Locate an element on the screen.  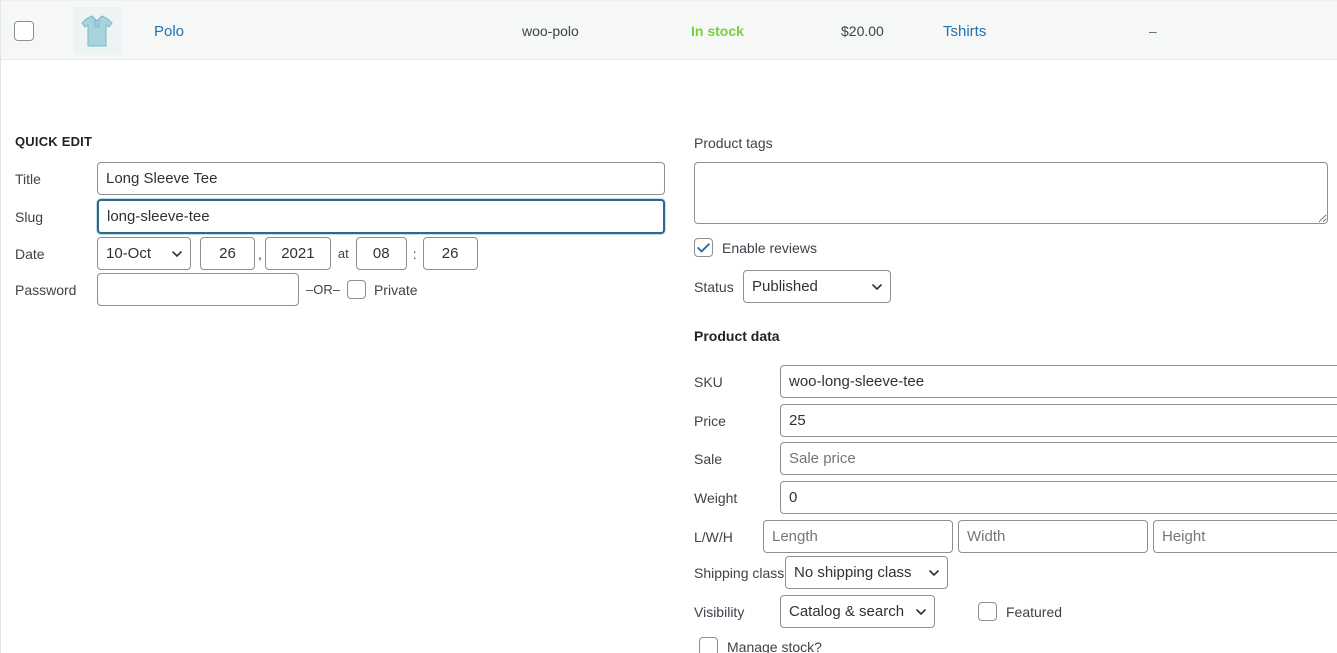
dimensions-label: L/W/H is located at coordinates (713, 536).